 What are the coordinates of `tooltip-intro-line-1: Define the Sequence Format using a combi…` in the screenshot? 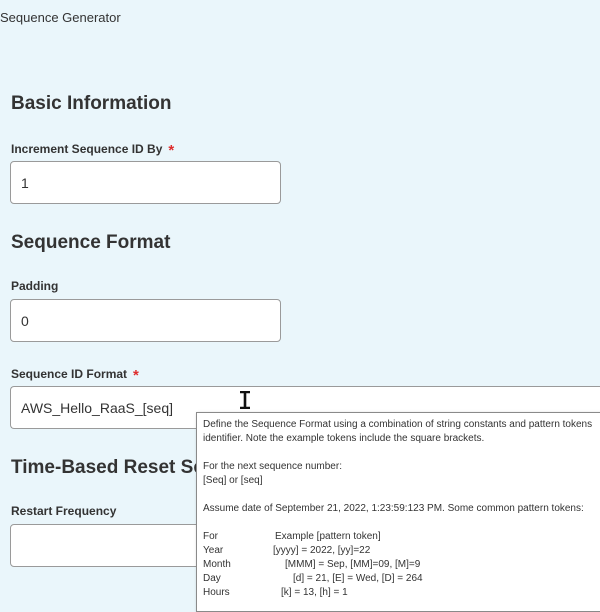 It's located at (398, 424).